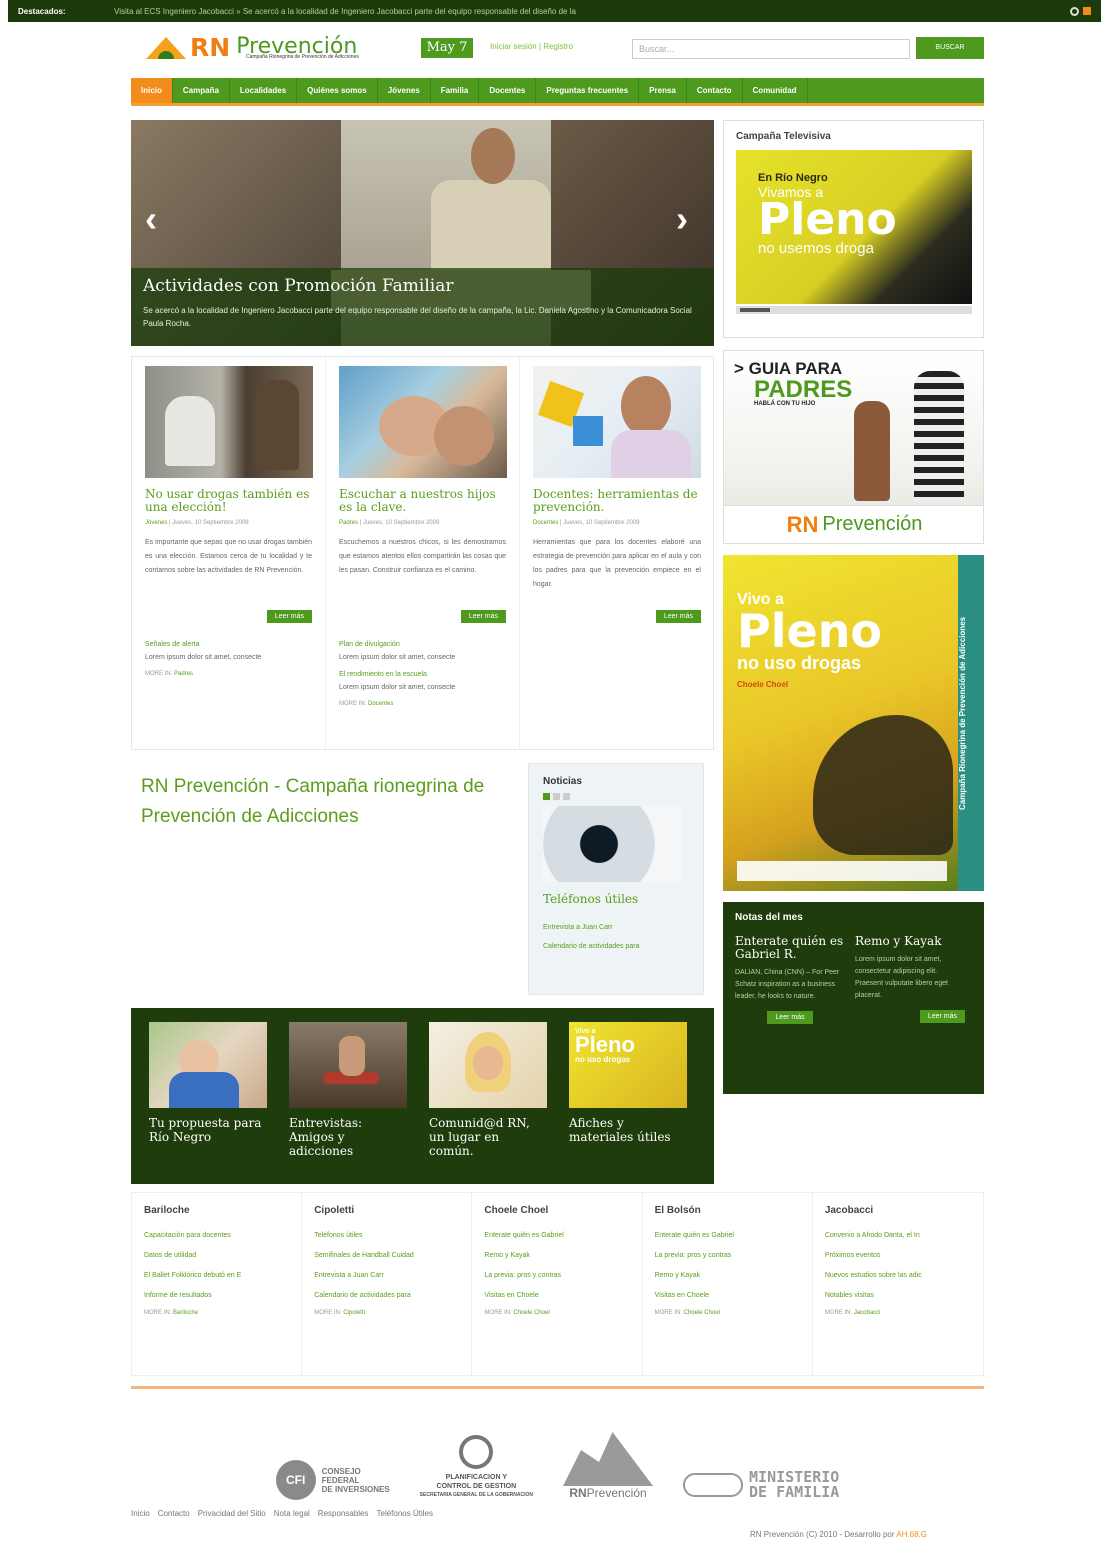  What do you see at coordinates (616, 899) in the screenshot?
I see `news-item-title: Teléfonos útiles` at bounding box center [616, 899].